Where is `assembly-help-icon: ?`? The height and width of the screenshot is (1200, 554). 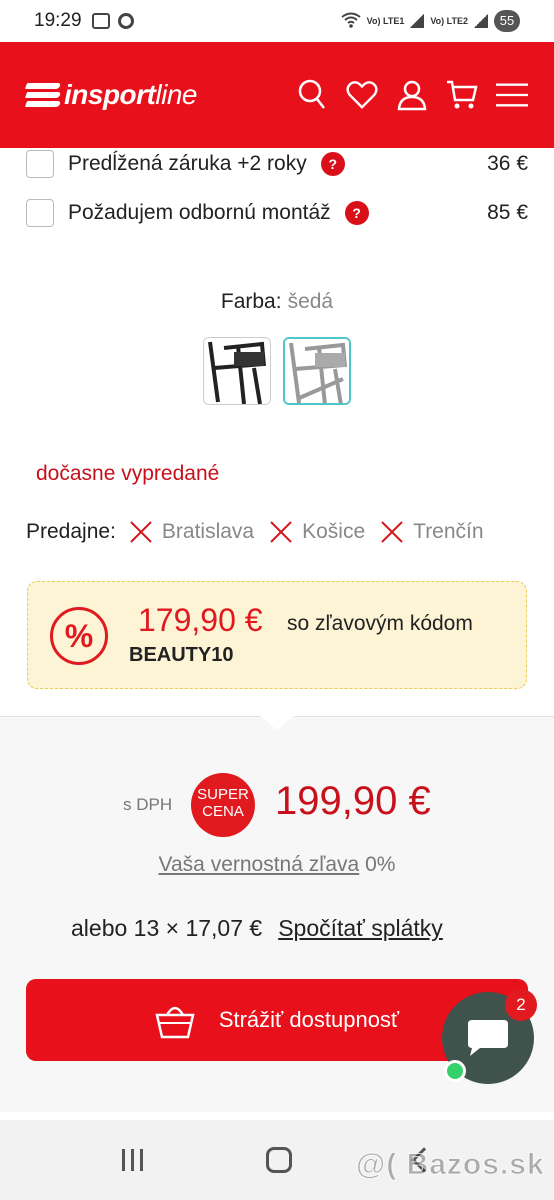 assembly-help-icon: ? is located at coordinates (356, 213).